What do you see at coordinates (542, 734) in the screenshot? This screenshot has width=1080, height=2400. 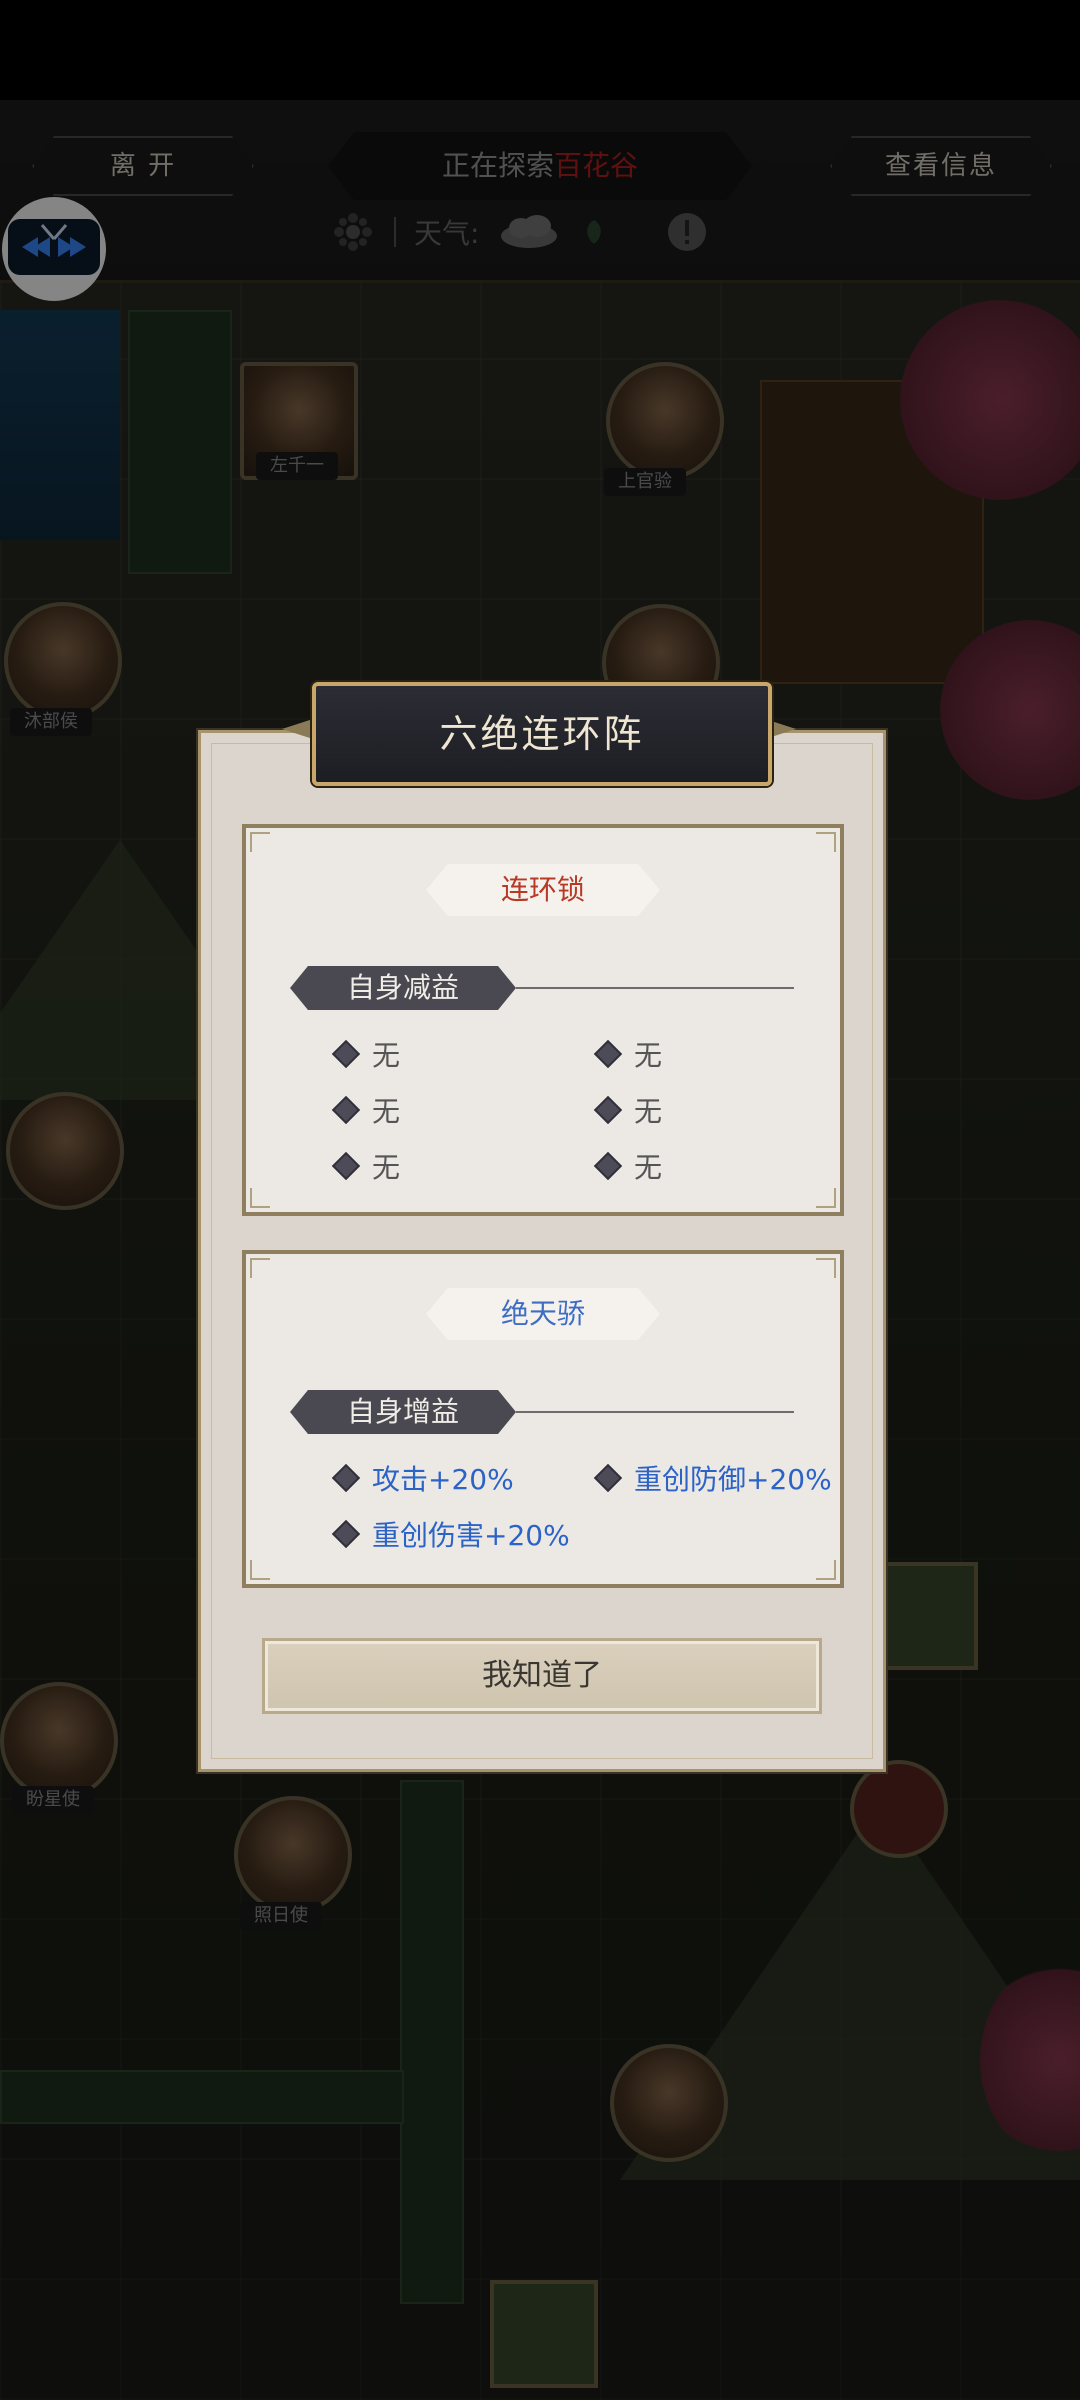 I see `dialog-title: 六绝连环阵` at bounding box center [542, 734].